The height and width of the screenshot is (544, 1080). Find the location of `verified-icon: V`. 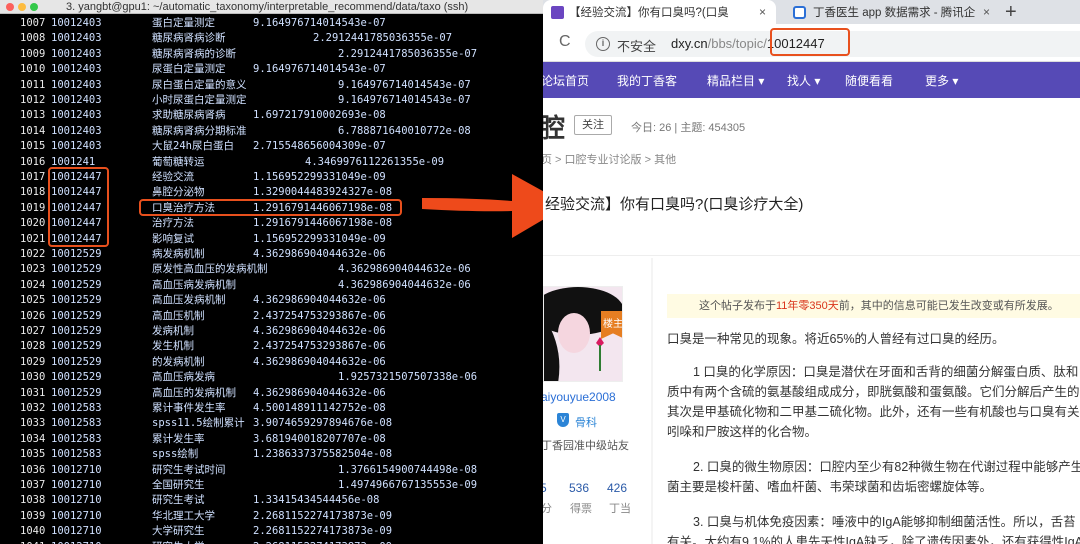

verified-icon: V is located at coordinates (563, 420).